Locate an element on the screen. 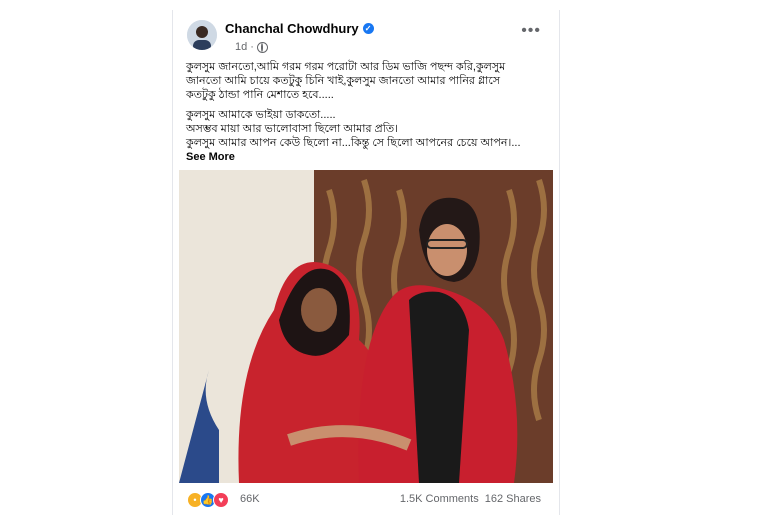  post-header: Chanchal Chowdhury ✓ 1d · ••• is located at coordinates (367, 38).